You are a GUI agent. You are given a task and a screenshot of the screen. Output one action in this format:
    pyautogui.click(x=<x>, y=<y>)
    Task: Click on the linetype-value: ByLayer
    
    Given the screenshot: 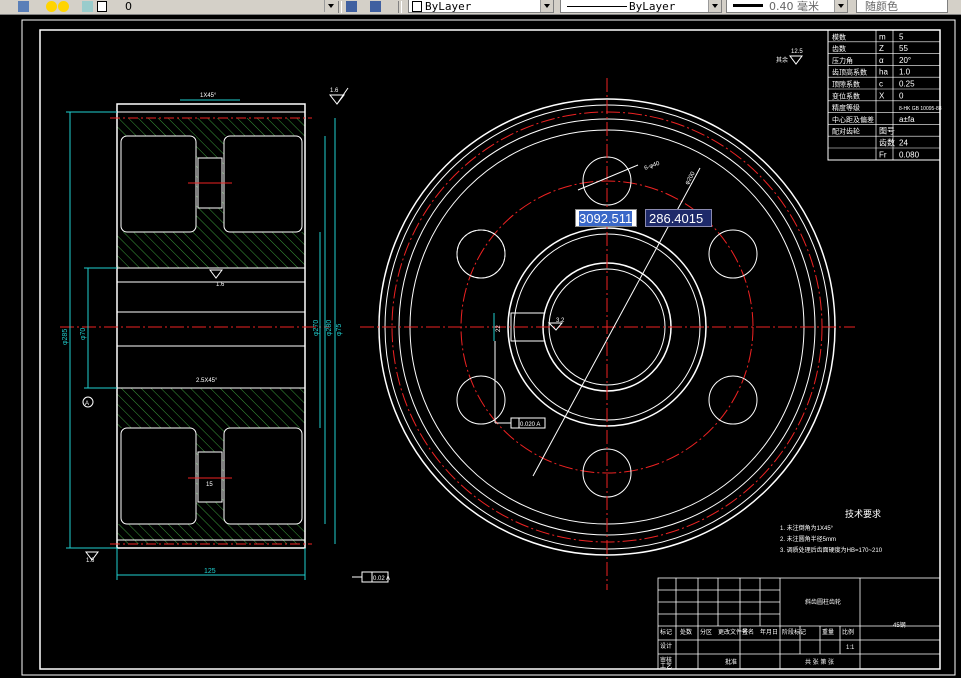 What is the action you would take?
    pyautogui.click(x=652, y=6)
    